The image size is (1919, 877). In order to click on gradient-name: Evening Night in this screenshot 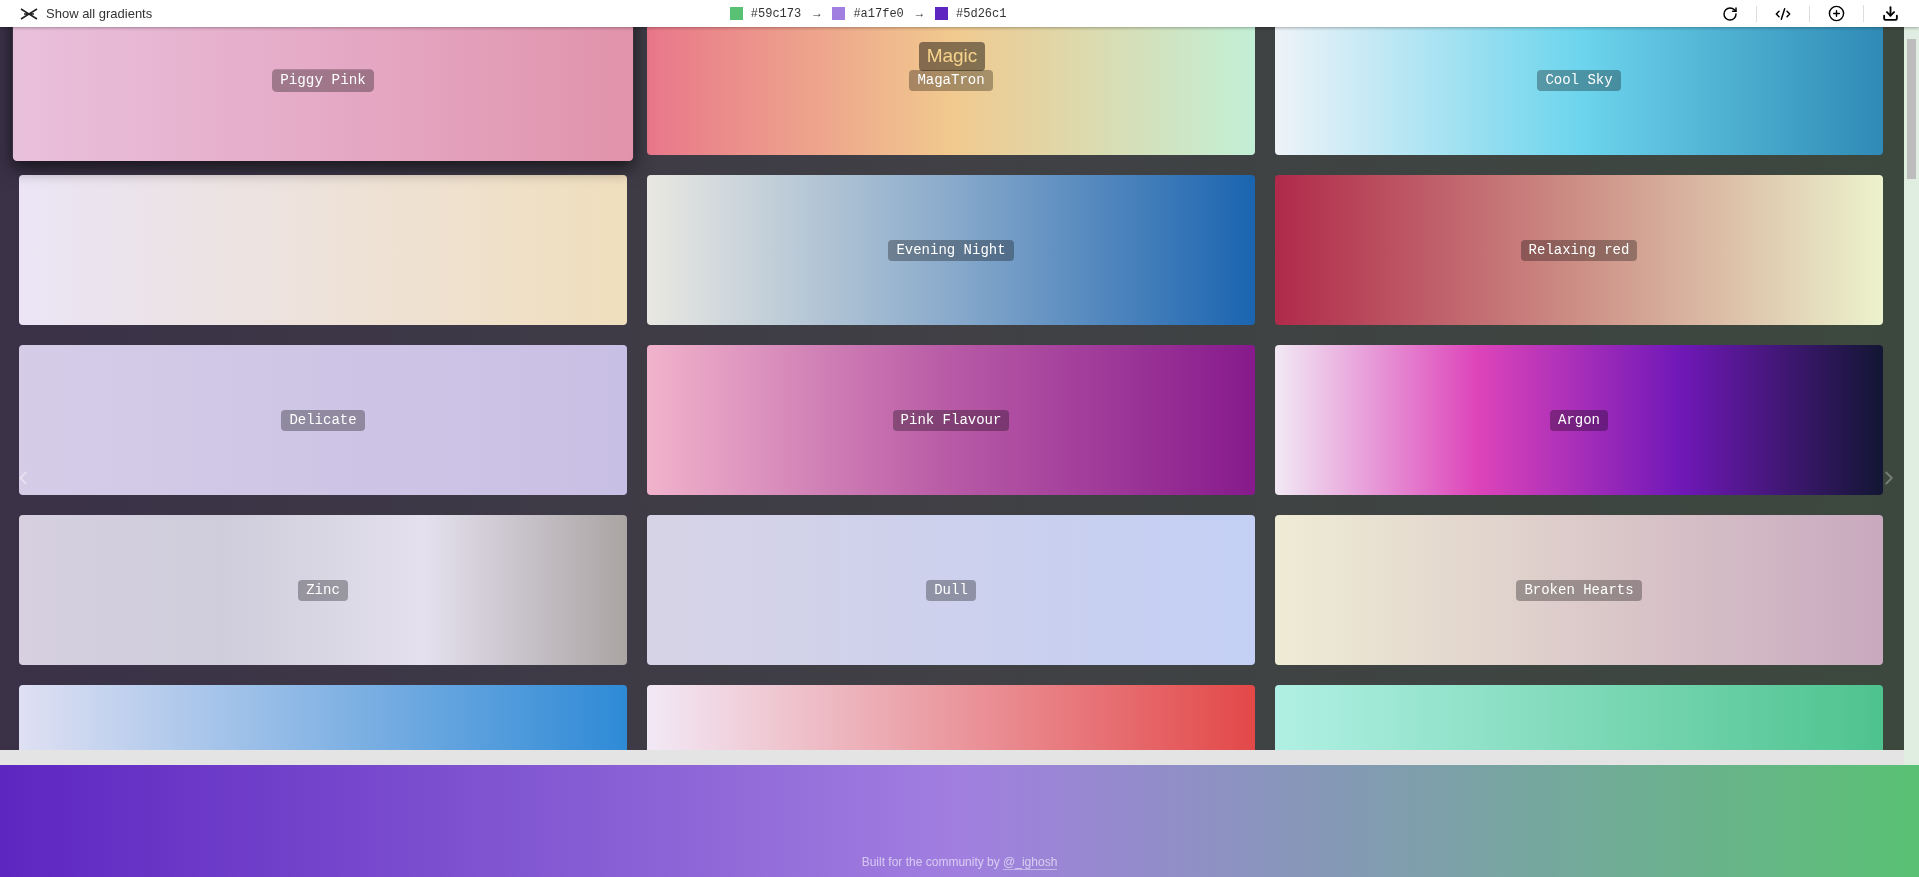, I will do `click(951, 250)`.